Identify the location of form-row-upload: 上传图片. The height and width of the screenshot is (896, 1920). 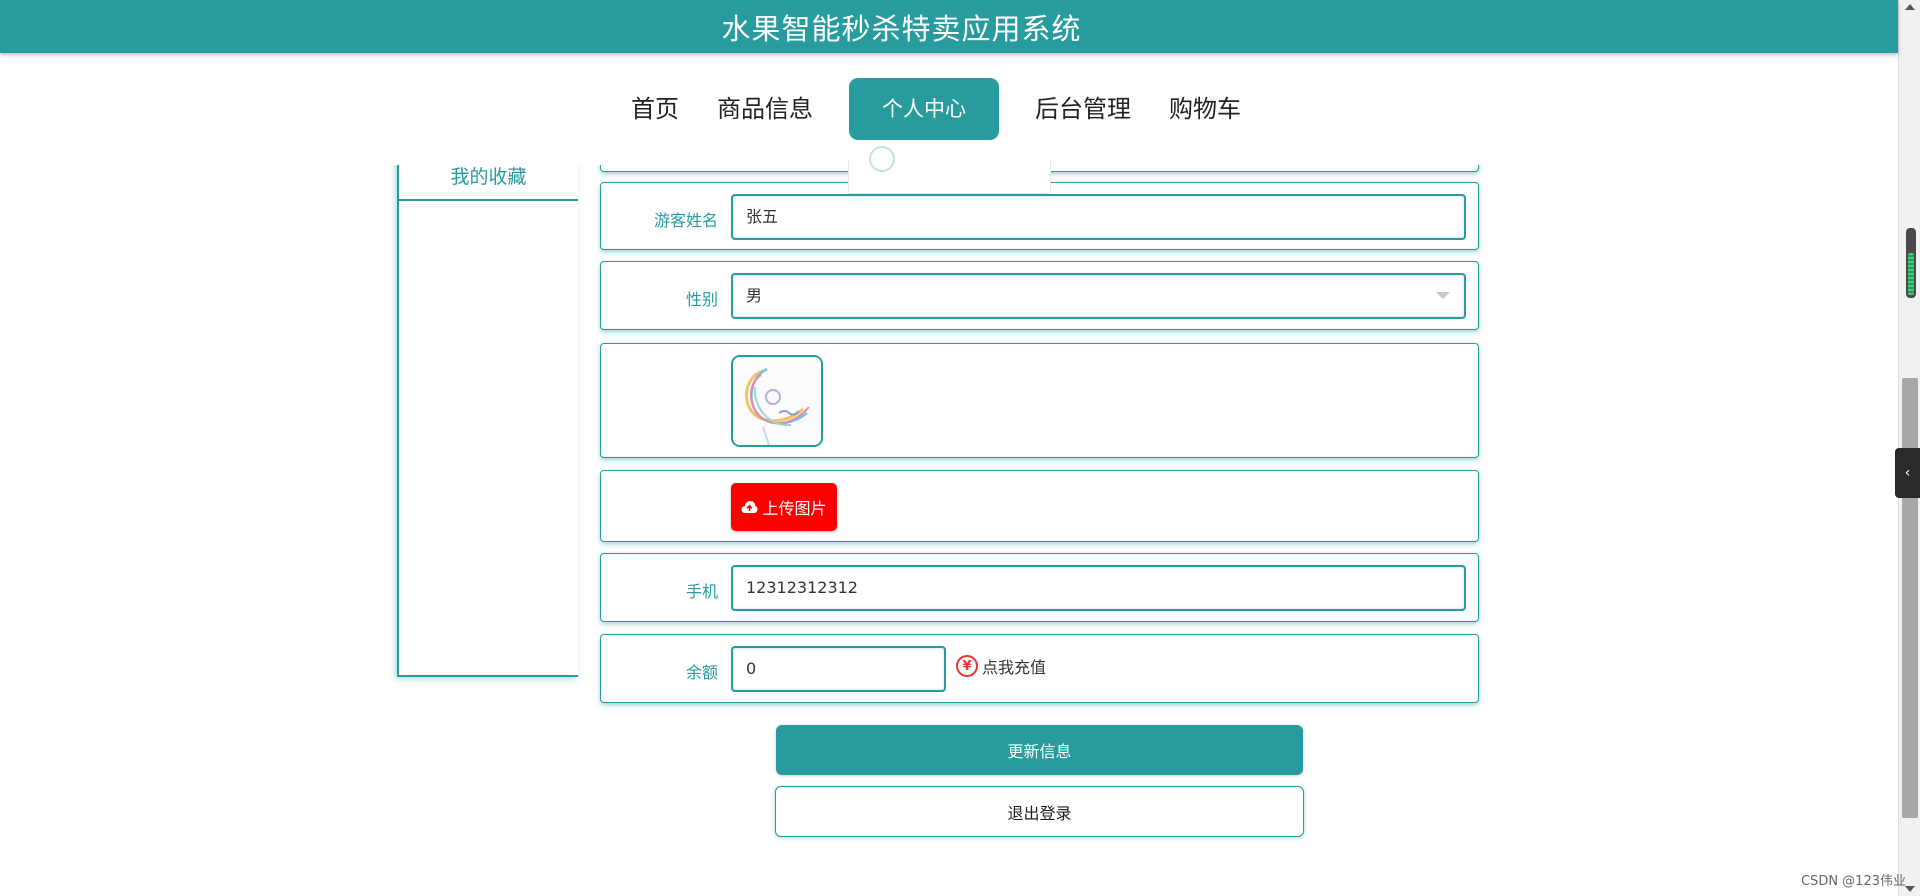
(1039, 506).